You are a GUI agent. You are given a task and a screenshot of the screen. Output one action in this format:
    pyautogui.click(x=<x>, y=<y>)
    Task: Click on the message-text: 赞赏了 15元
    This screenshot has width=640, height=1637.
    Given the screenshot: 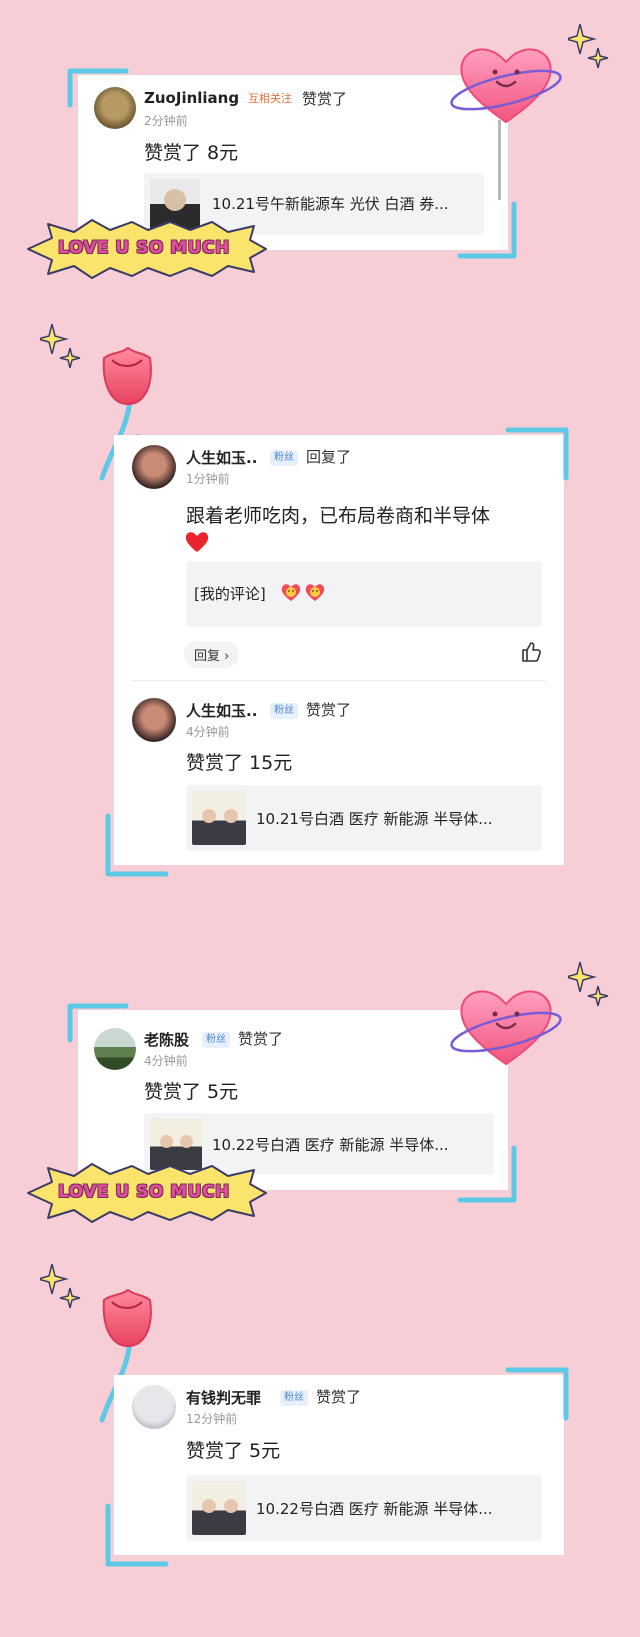 What is the action you would take?
    pyautogui.click(x=239, y=763)
    